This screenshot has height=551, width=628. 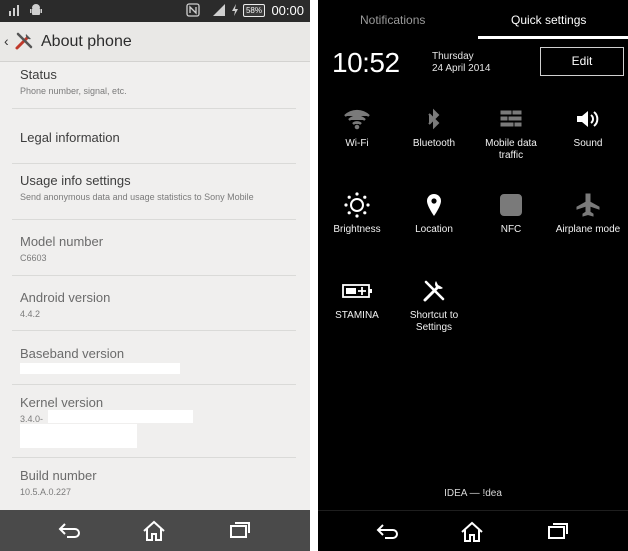 What do you see at coordinates (158, 305) in the screenshot?
I see `list-item-android-version: Android version 4.4.2` at bounding box center [158, 305].